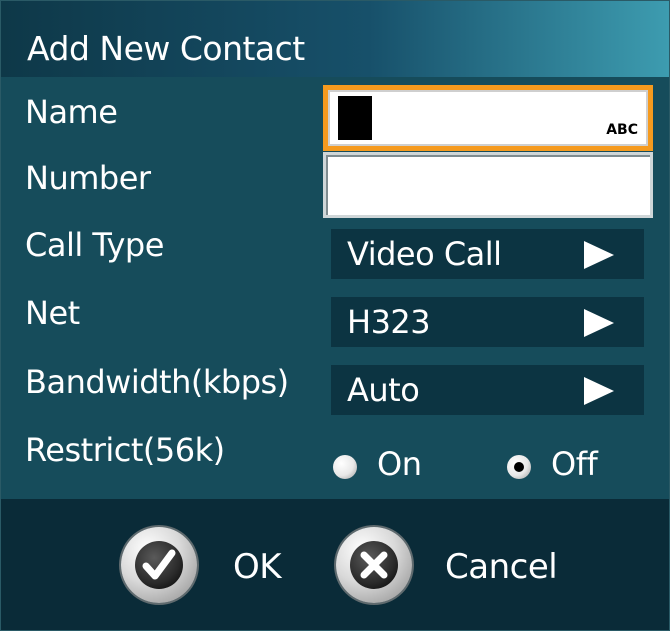 The image size is (670, 631). I want to click on input-mode-indicator: ABC, so click(622, 130).